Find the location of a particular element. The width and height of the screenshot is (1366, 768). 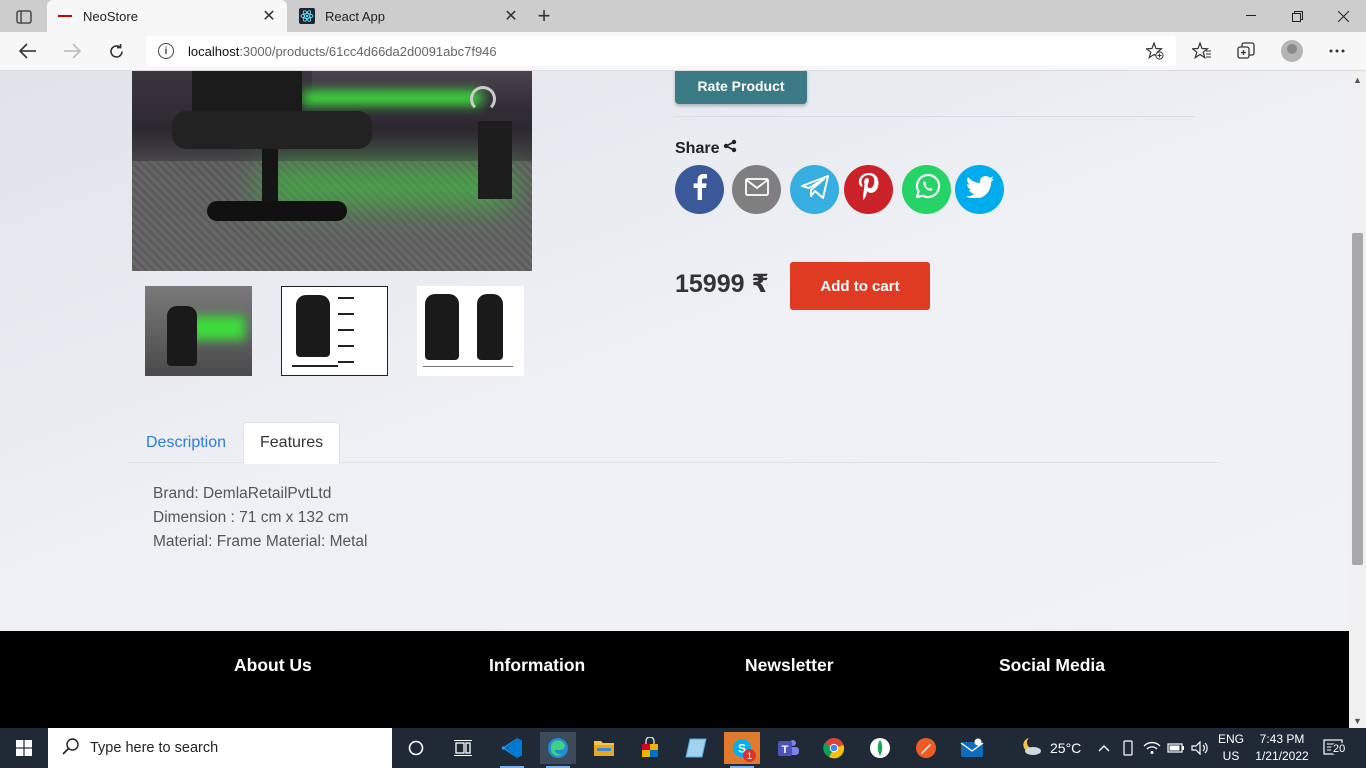

feature-material: Material: Frame Material: Metal is located at coordinates (260, 541).